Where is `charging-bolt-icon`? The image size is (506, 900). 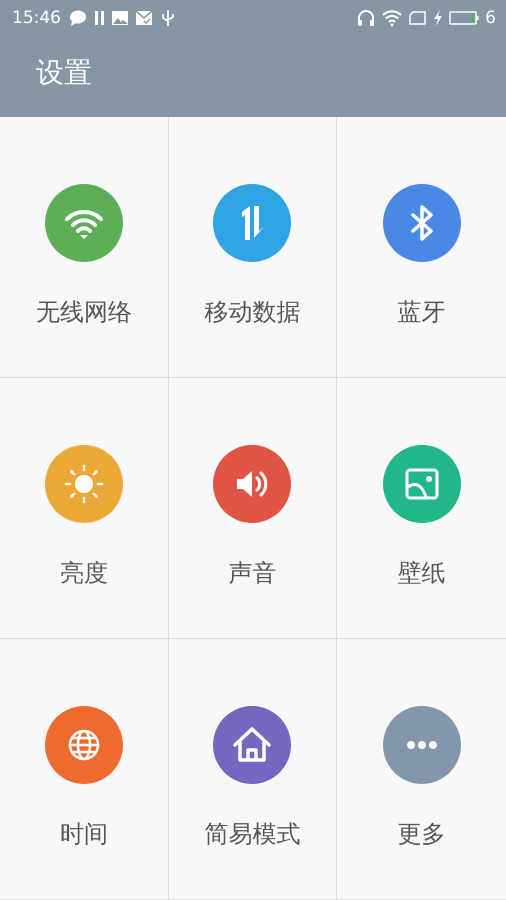 charging-bolt-icon is located at coordinates (438, 18).